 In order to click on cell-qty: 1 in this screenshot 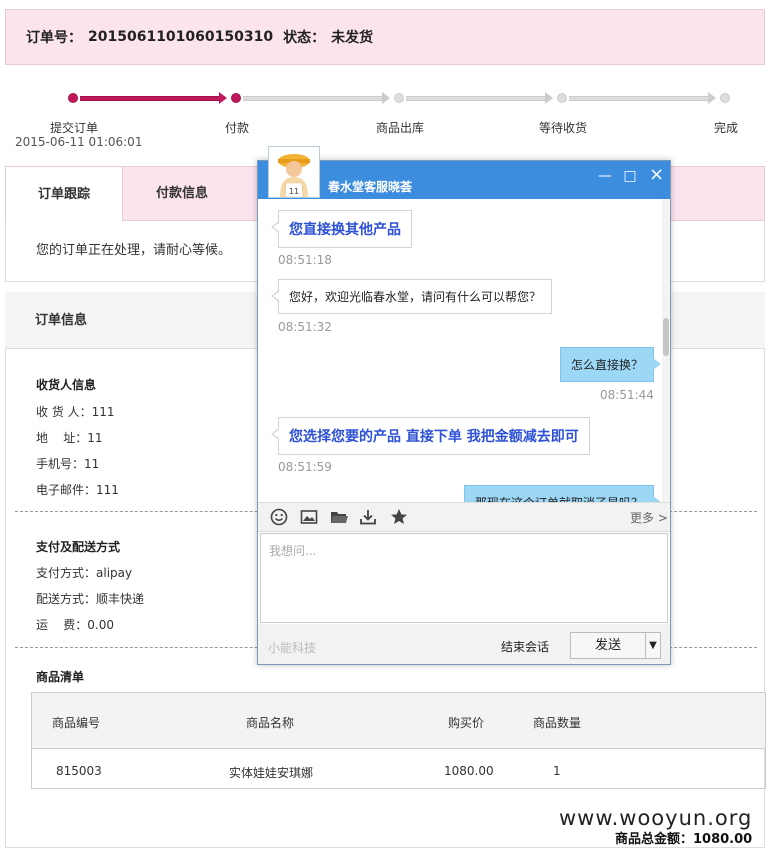, I will do `click(557, 771)`.